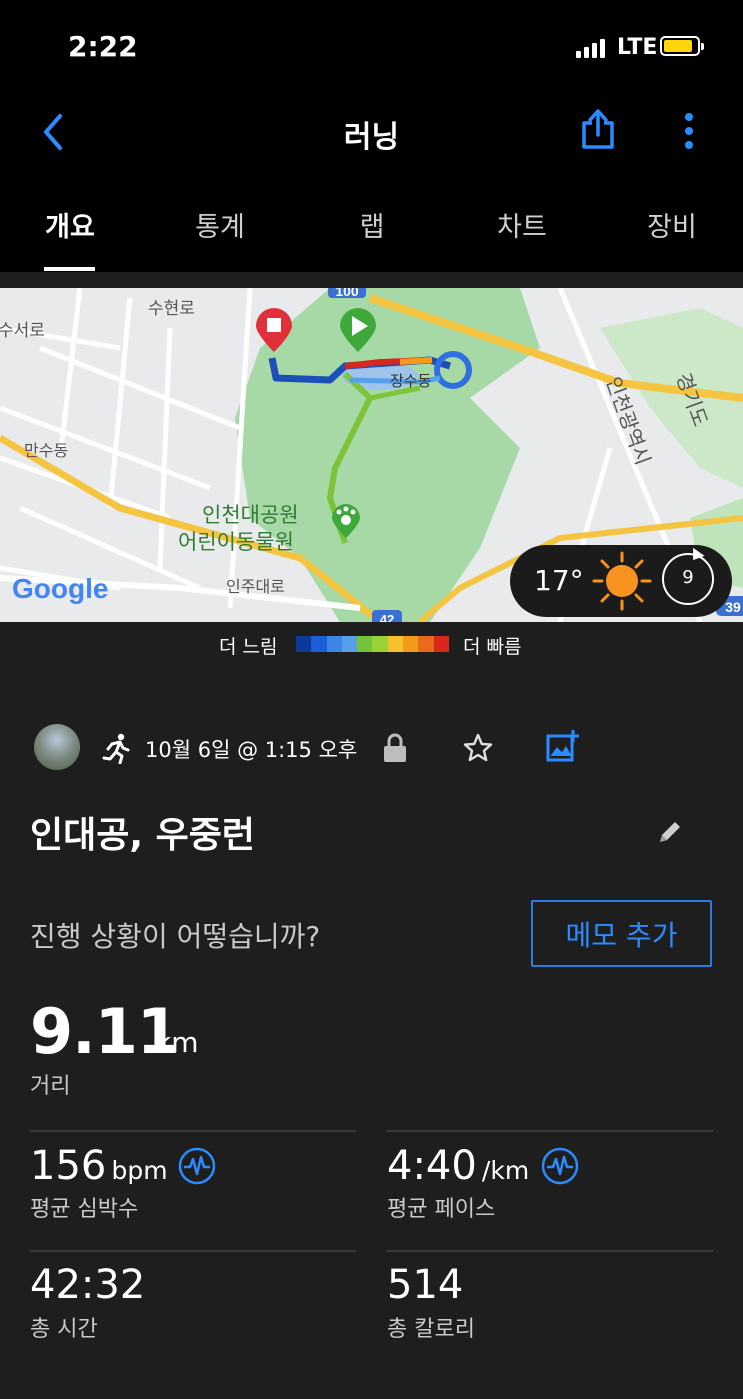 This screenshot has height=1399, width=743. What do you see at coordinates (171, 309) in the screenshot?
I see `map-label-suhyeon-ro: 수현로` at bounding box center [171, 309].